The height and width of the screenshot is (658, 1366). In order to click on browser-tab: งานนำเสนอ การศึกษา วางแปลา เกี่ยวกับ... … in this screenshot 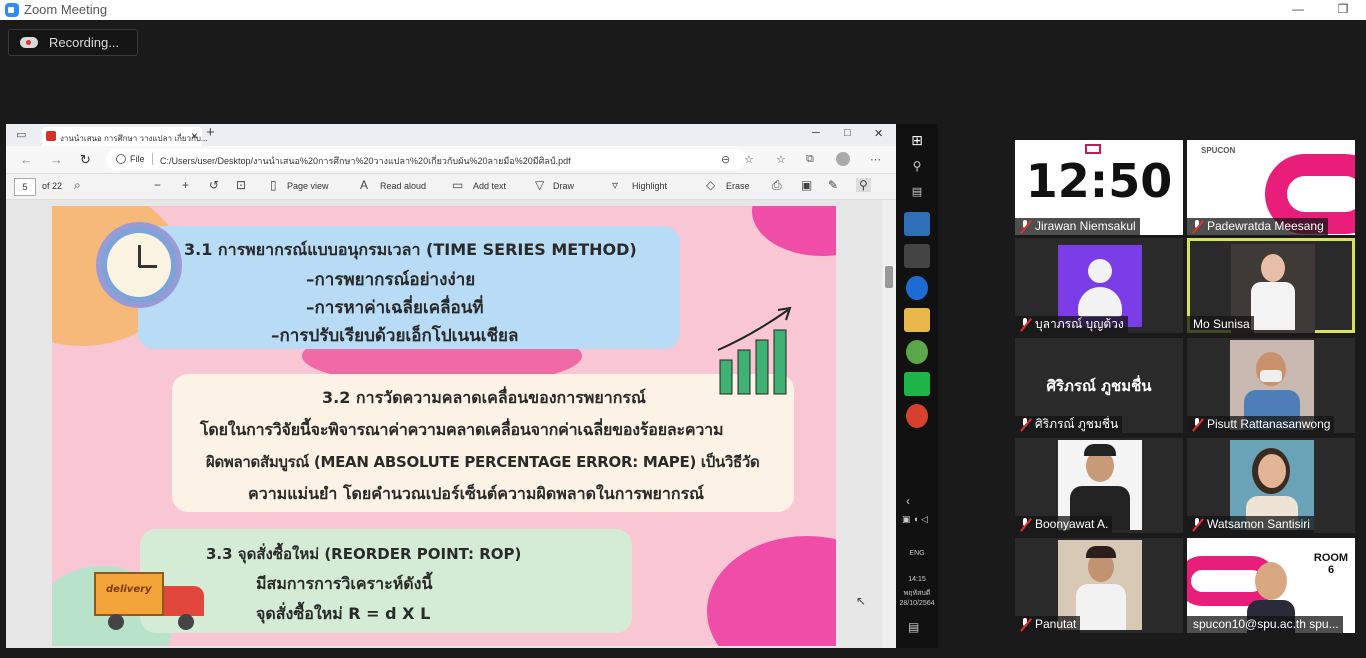, I will do `click(125, 136)`.